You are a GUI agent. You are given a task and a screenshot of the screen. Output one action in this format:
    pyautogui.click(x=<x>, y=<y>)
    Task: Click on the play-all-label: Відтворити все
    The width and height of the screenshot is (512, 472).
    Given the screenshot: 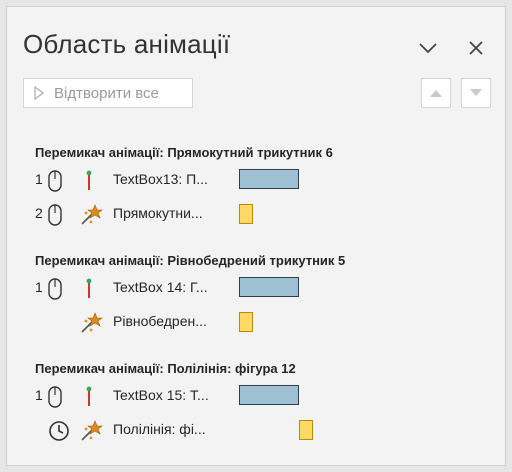 What is the action you would take?
    pyautogui.click(x=106, y=93)
    